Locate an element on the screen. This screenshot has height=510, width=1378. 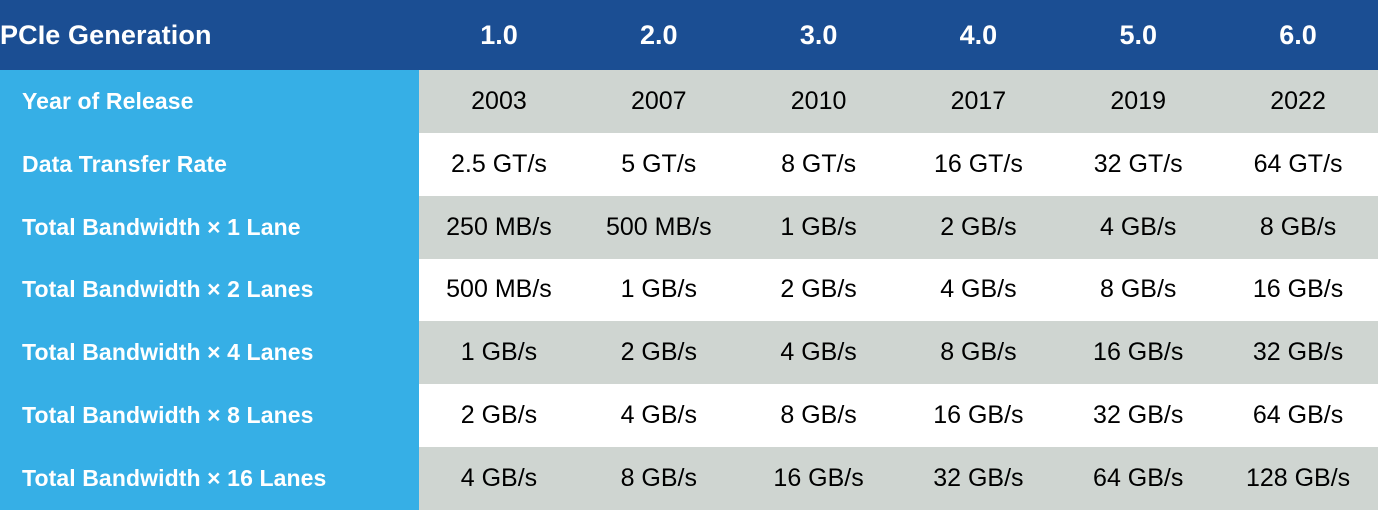
column-header-gen-5: 5.0 is located at coordinates (1138, 35).